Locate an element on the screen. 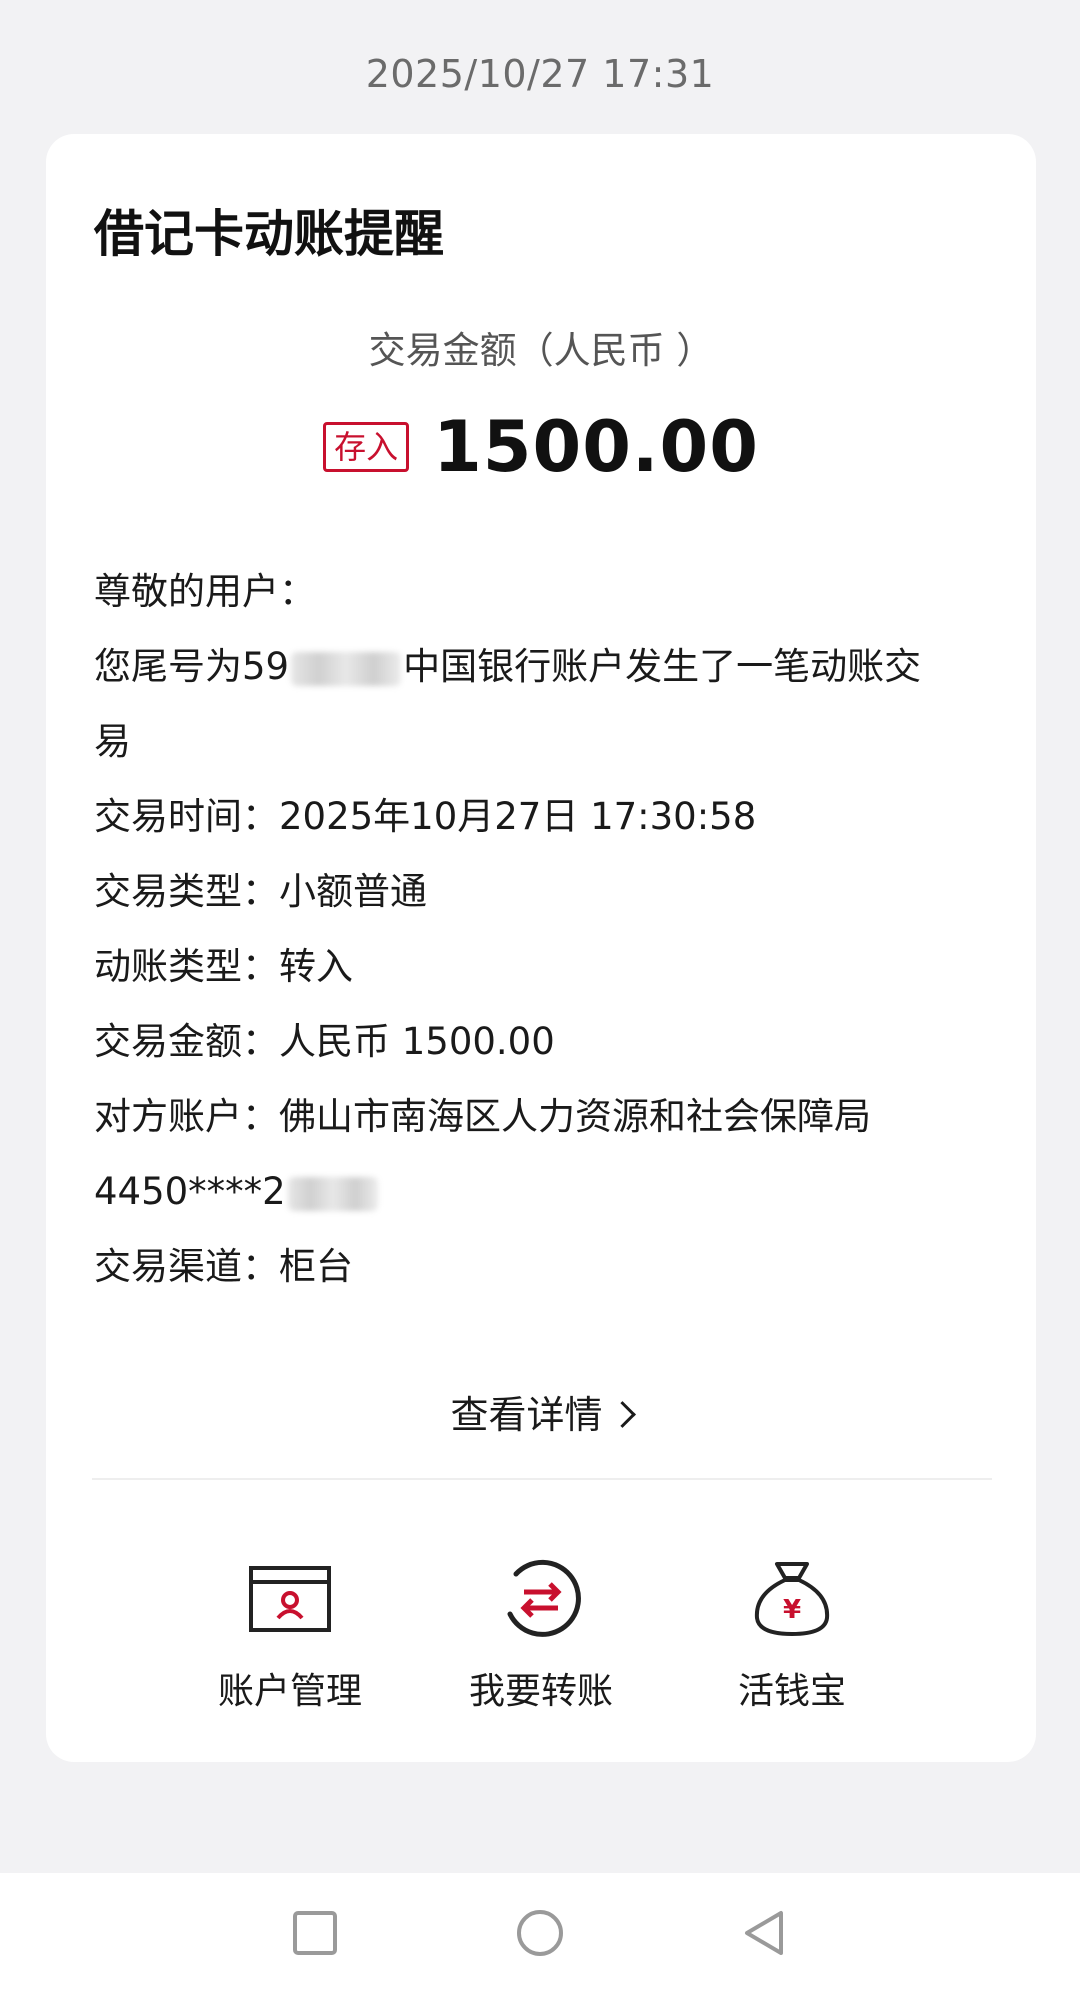 This screenshot has width=1080, height=1991. detail-row-time: 交易时间：2025年10月27日 17:30:58 is located at coordinates (544, 816).